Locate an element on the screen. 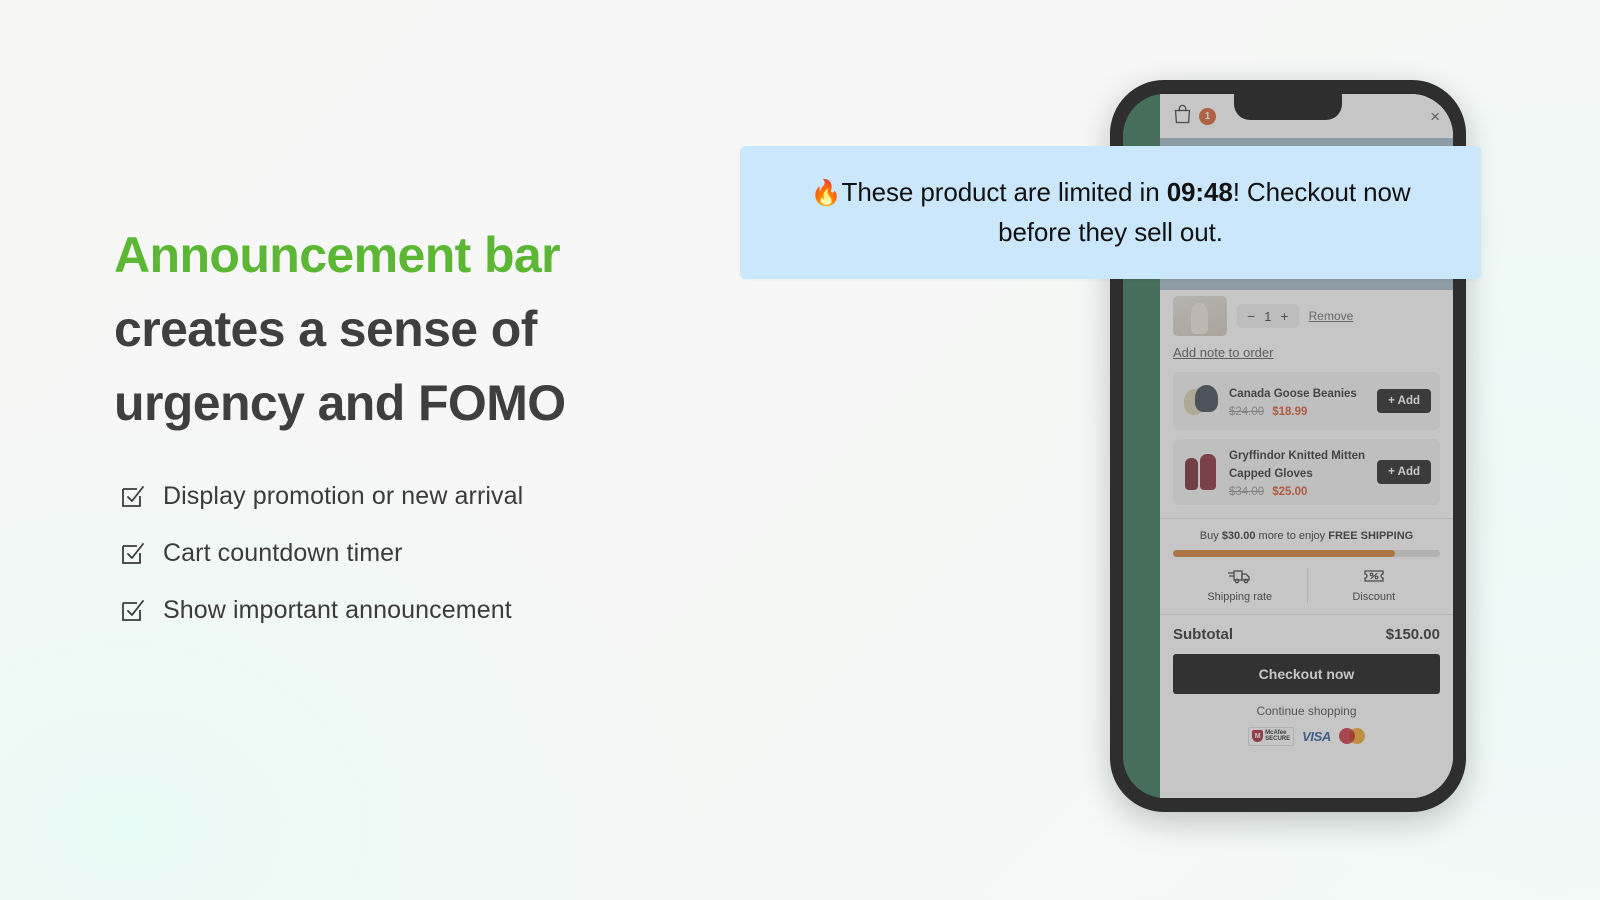 The image size is (1600, 900). increment-button: + is located at coordinates (1284, 316).